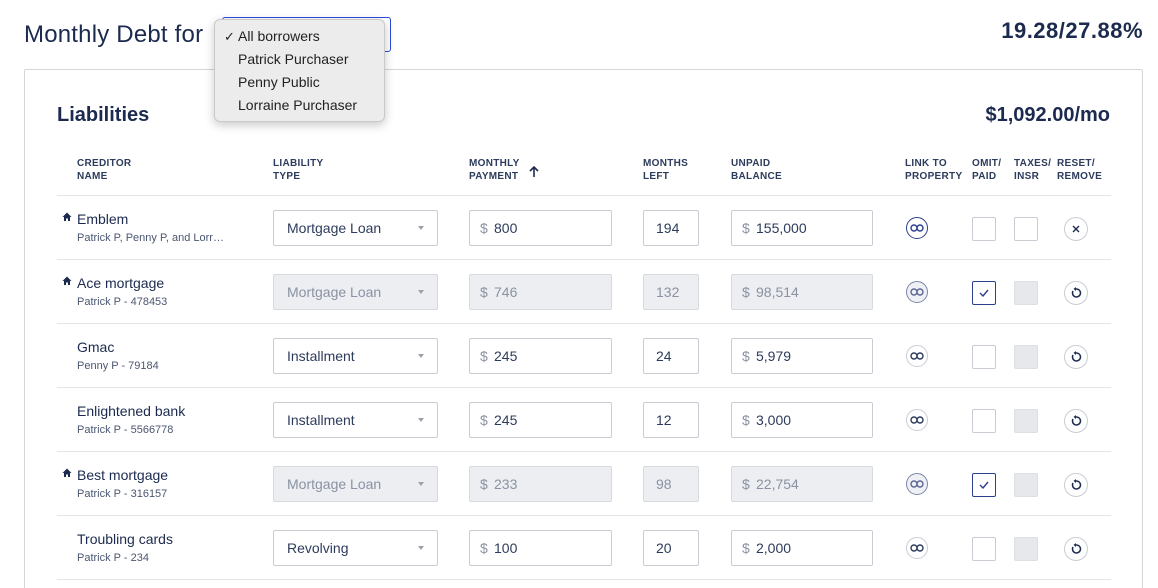  What do you see at coordinates (671, 356) in the screenshot?
I see `months-left-input: 24` at bounding box center [671, 356].